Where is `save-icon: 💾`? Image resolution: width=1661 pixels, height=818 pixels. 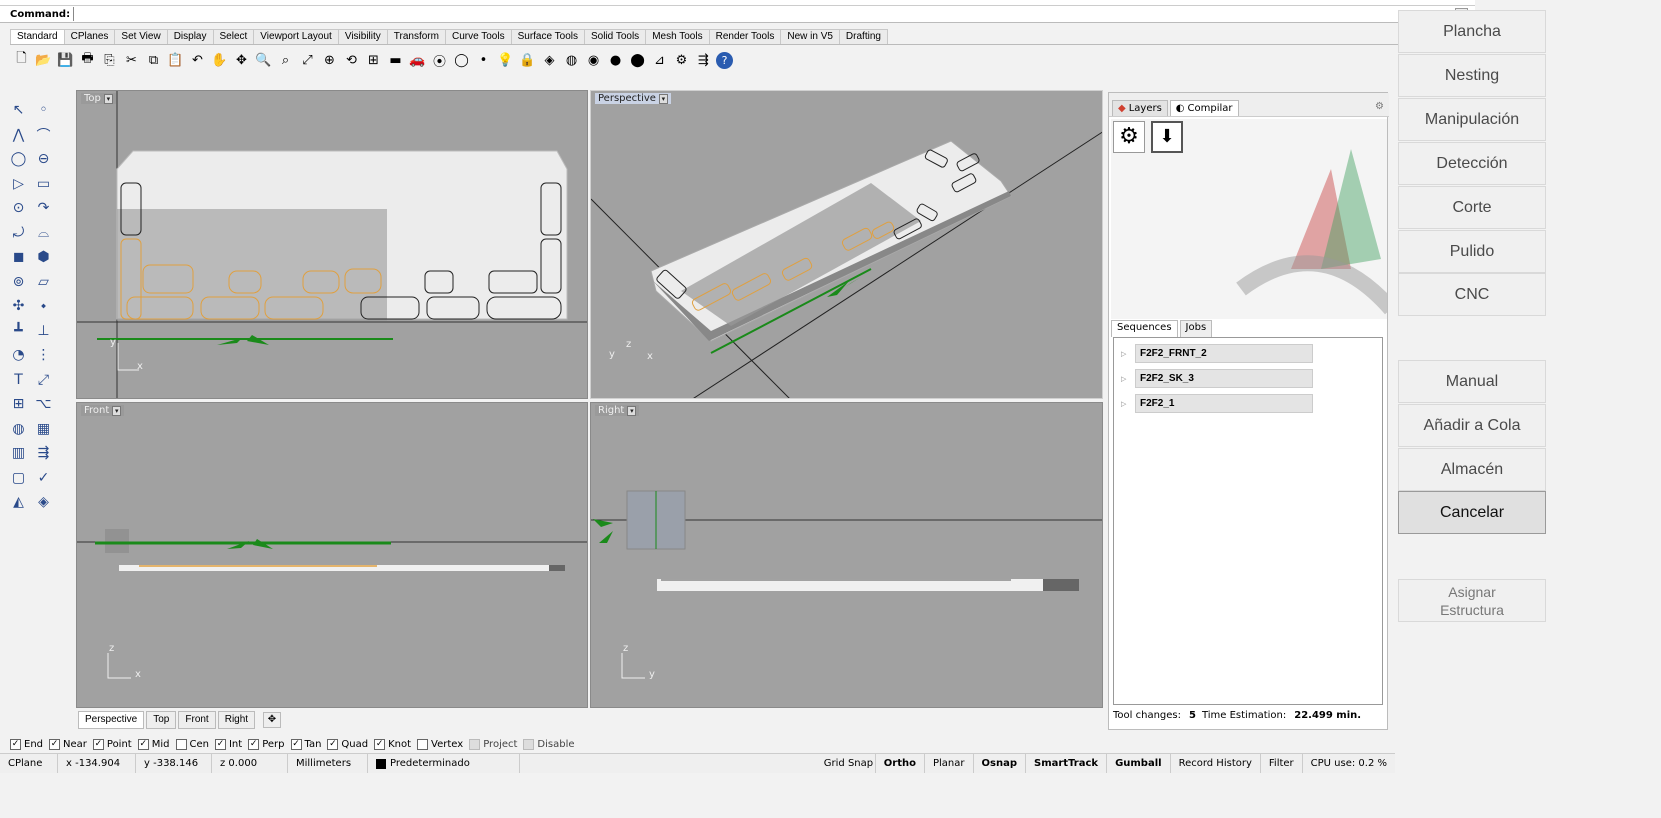
save-icon: 💾 is located at coordinates (65, 60).